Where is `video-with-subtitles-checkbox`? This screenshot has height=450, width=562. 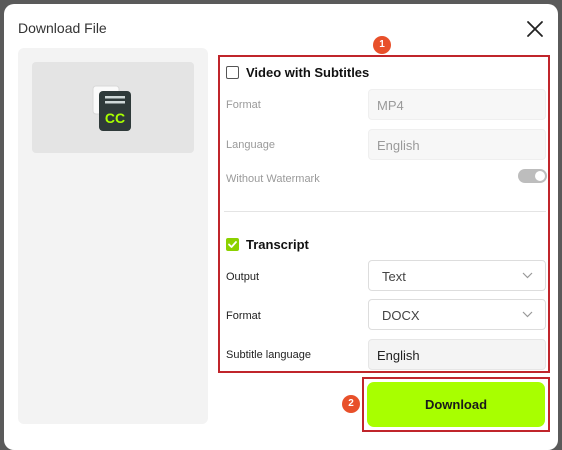 video-with-subtitles-checkbox is located at coordinates (232, 72).